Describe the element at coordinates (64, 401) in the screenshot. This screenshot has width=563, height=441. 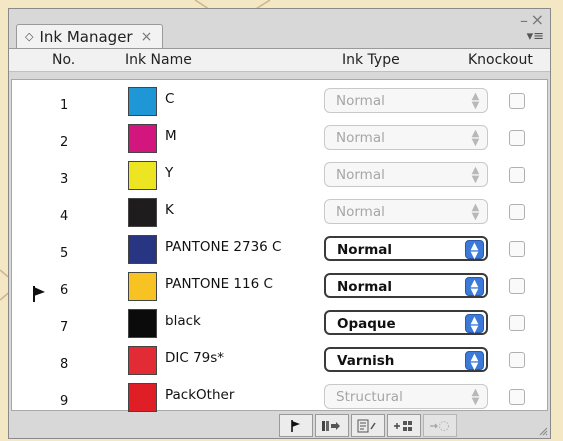
I see `ink-number: 9` at that location.